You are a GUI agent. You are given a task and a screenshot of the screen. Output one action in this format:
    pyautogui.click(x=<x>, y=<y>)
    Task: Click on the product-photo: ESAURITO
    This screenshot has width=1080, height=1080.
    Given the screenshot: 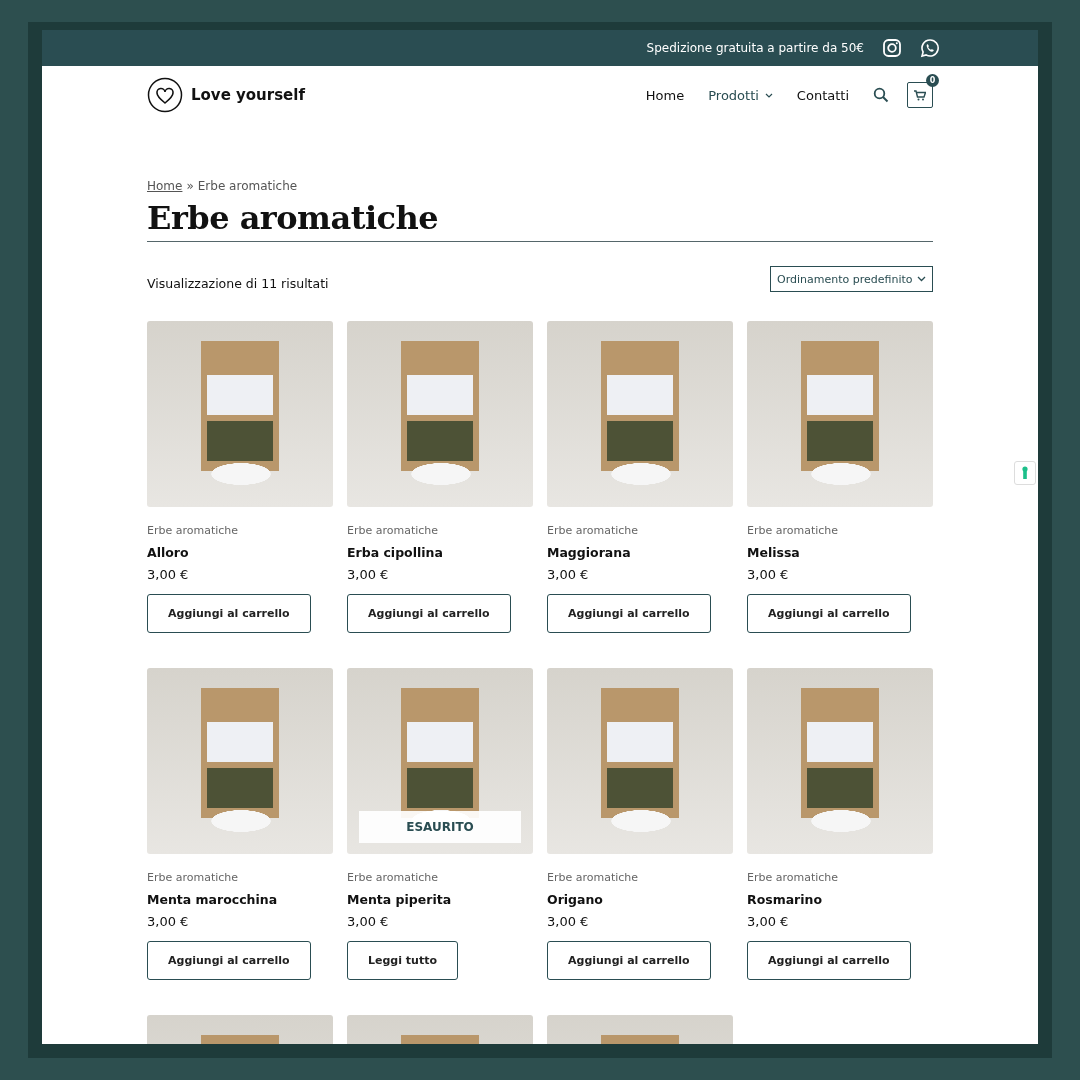 What is the action you would take?
    pyautogui.click(x=440, y=761)
    